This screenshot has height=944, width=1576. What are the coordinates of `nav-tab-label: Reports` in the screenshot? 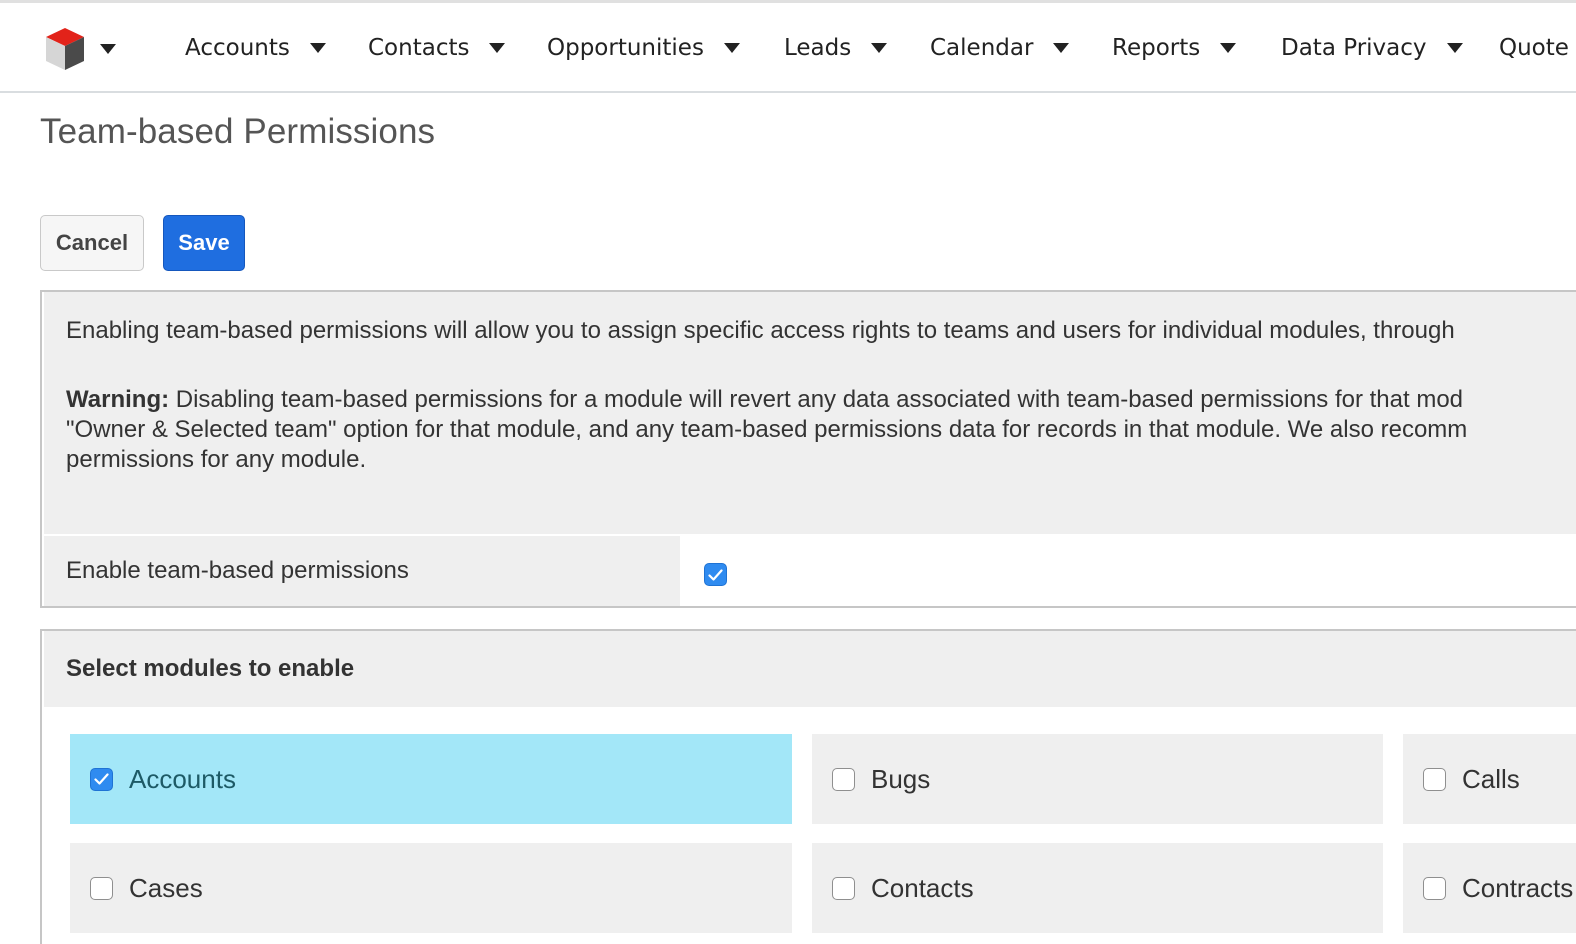 It's located at (1156, 48).